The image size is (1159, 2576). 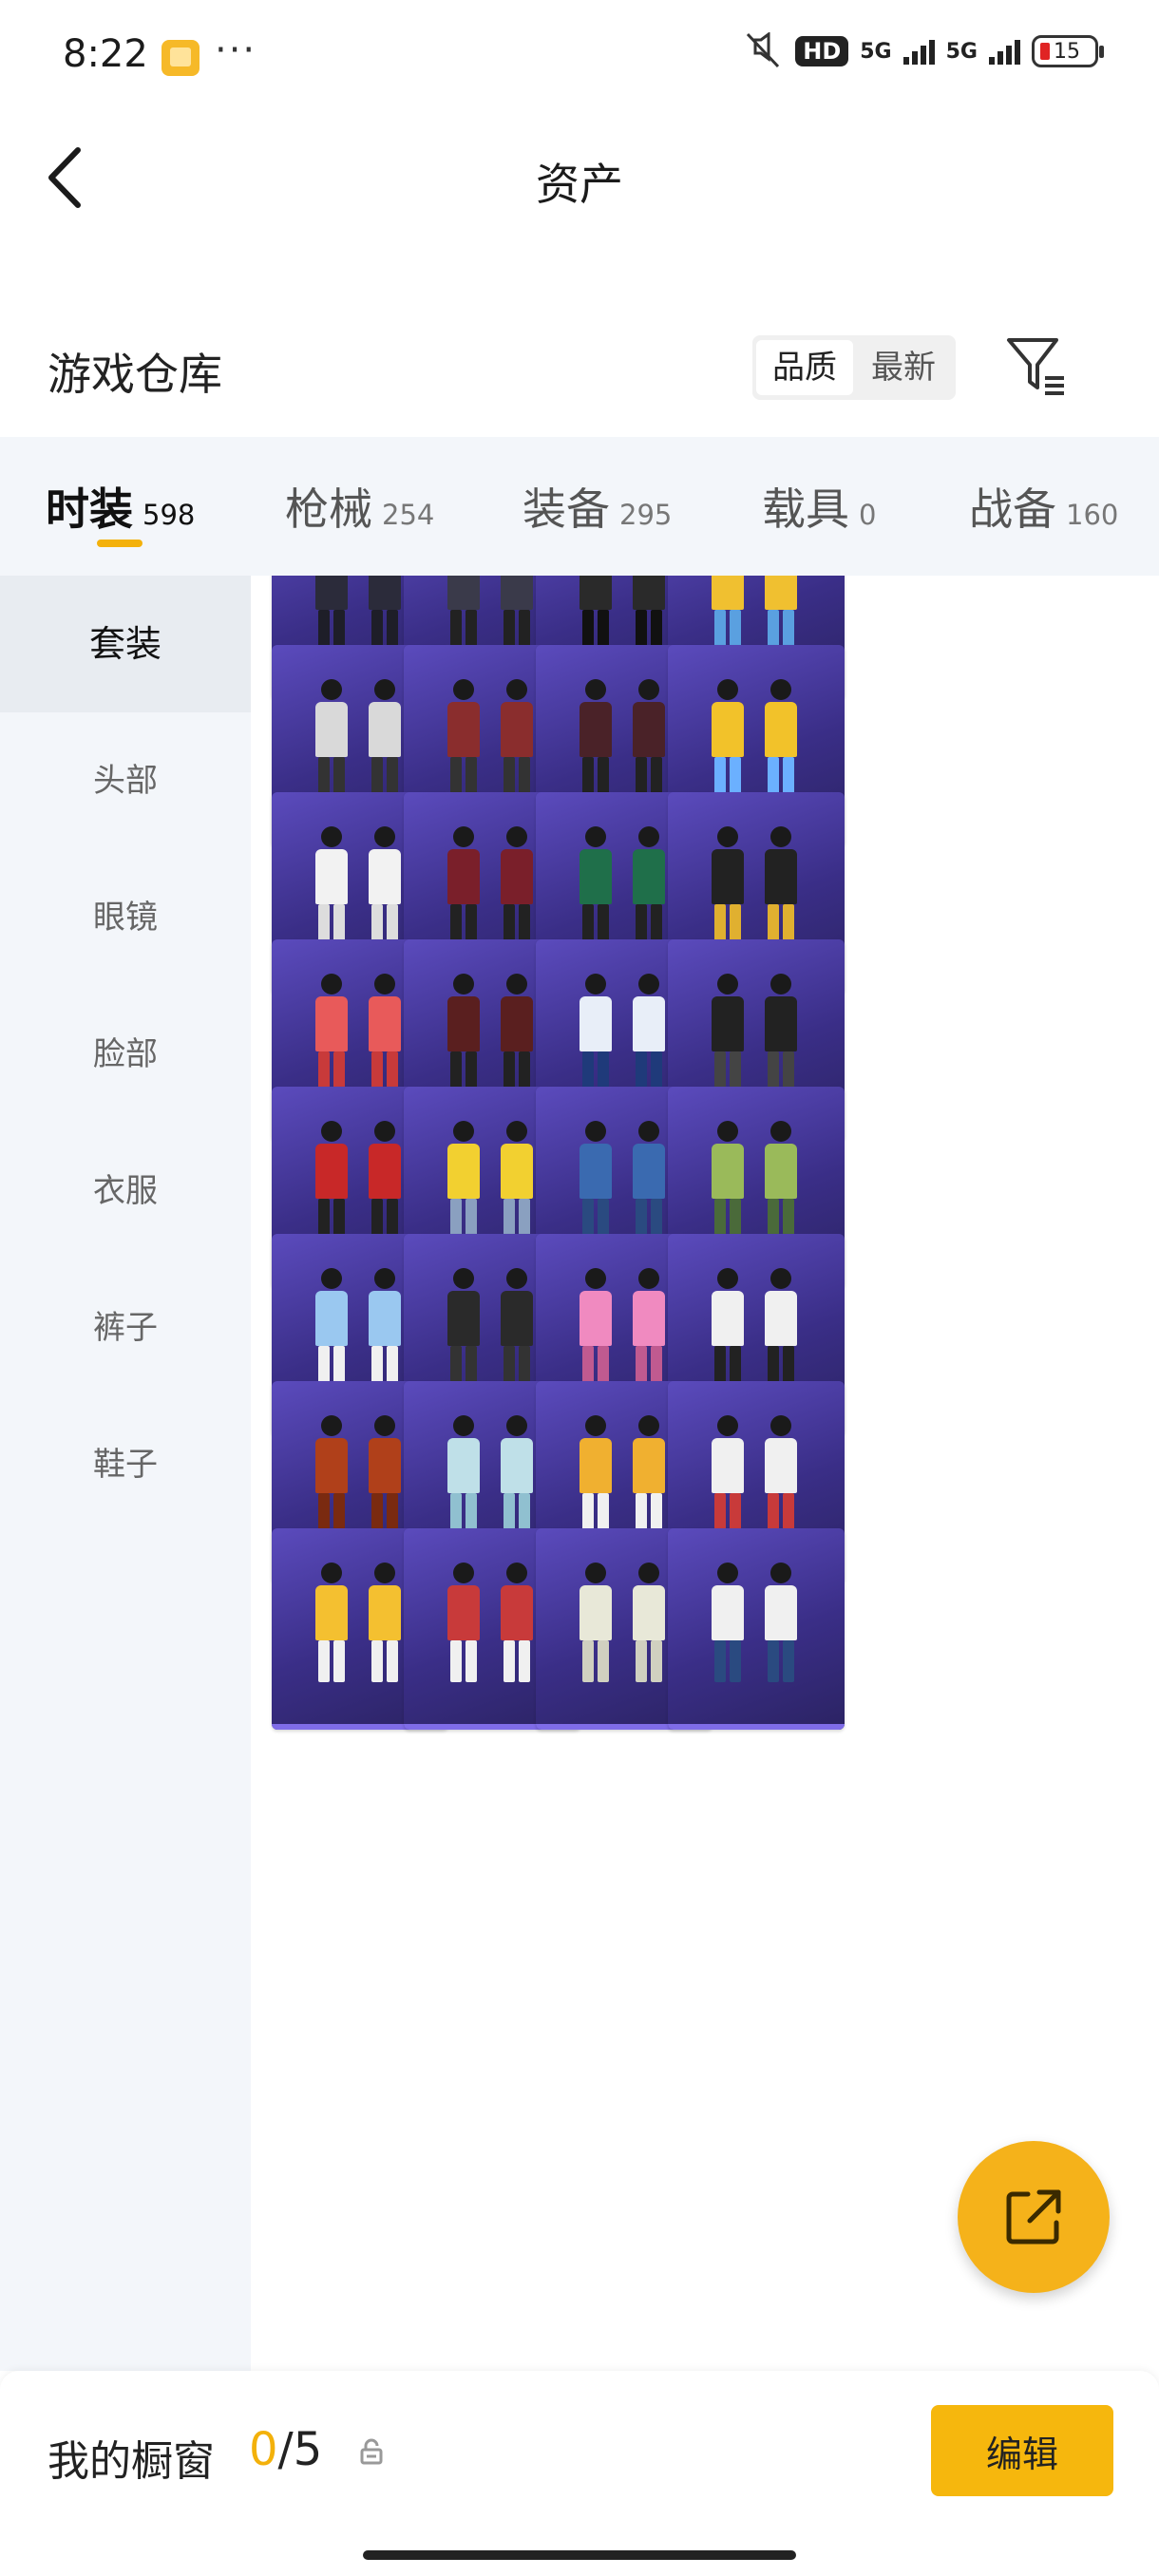 I want to click on showcase-current: 0, so click(x=263, y=2449).